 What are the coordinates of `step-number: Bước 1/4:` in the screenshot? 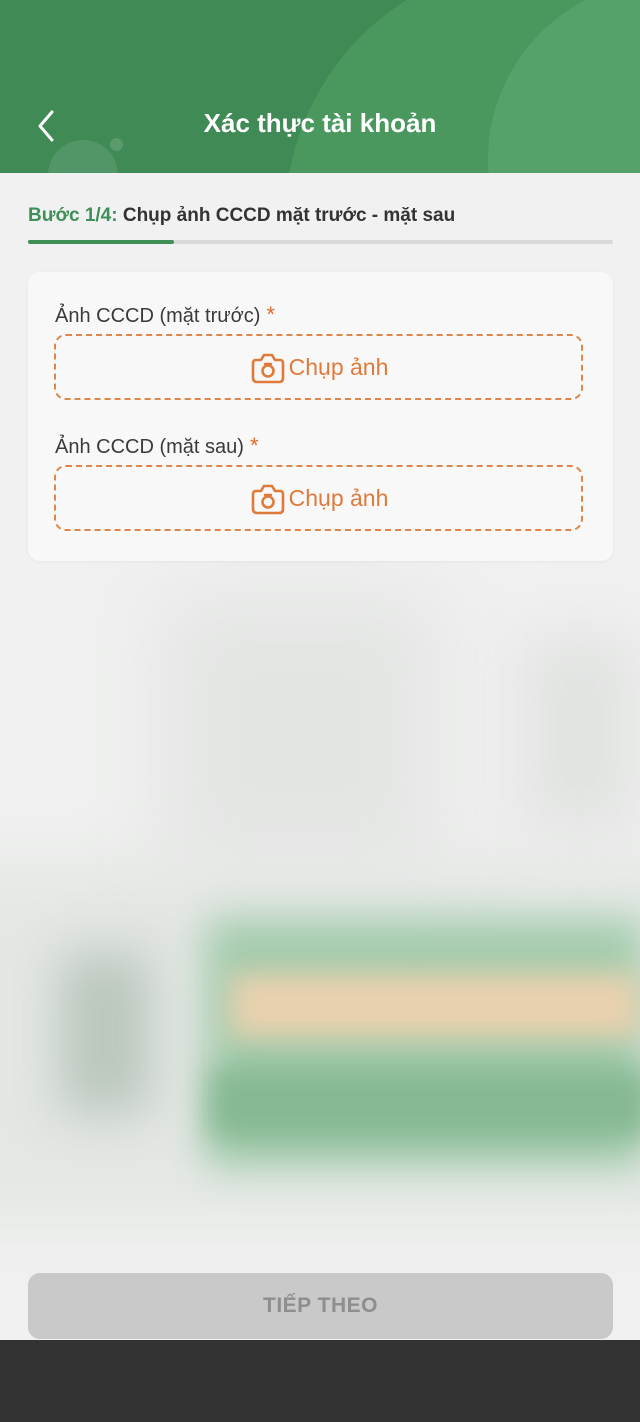 It's located at (73, 215).